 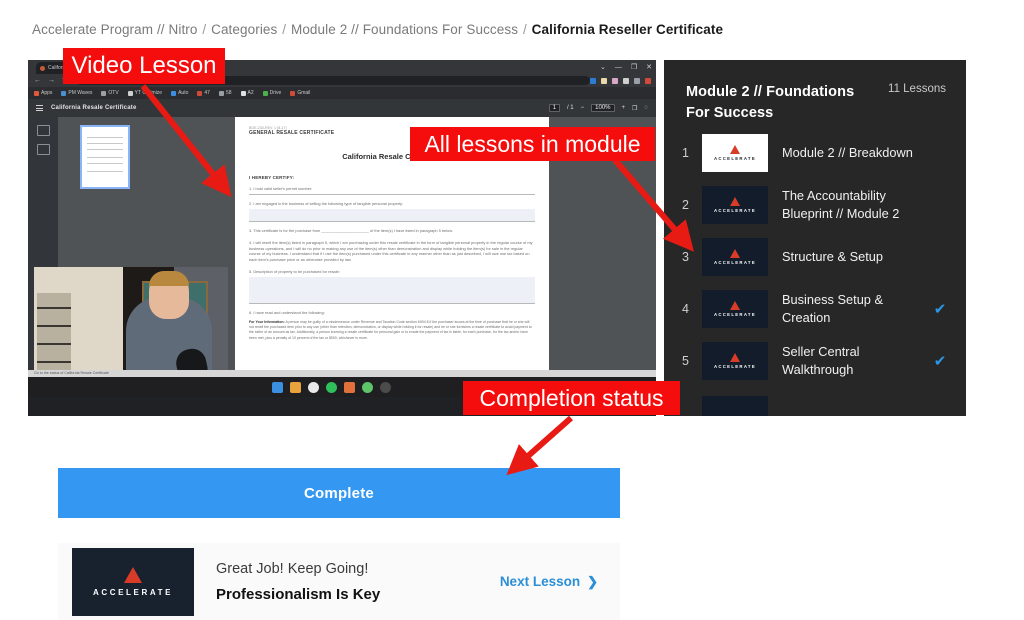 What do you see at coordinates (43, 149) in the screenshot?
I see `outline-icon` at bounding box center [43, 149].